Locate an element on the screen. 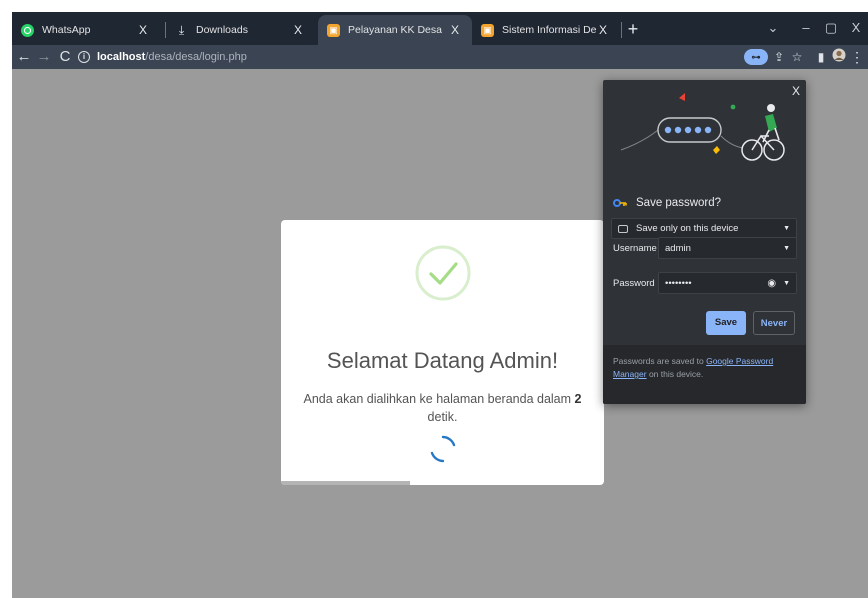 The height and width of the screenshot is (598, 868). password-key-icon: ⊶ is located at coordinates (756, 57).